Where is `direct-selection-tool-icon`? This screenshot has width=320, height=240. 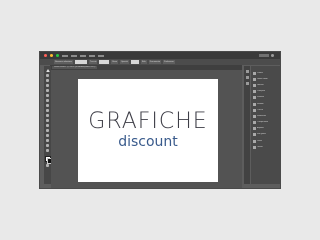 direct-selection-tool-icon is located at coordinates (47, 75).